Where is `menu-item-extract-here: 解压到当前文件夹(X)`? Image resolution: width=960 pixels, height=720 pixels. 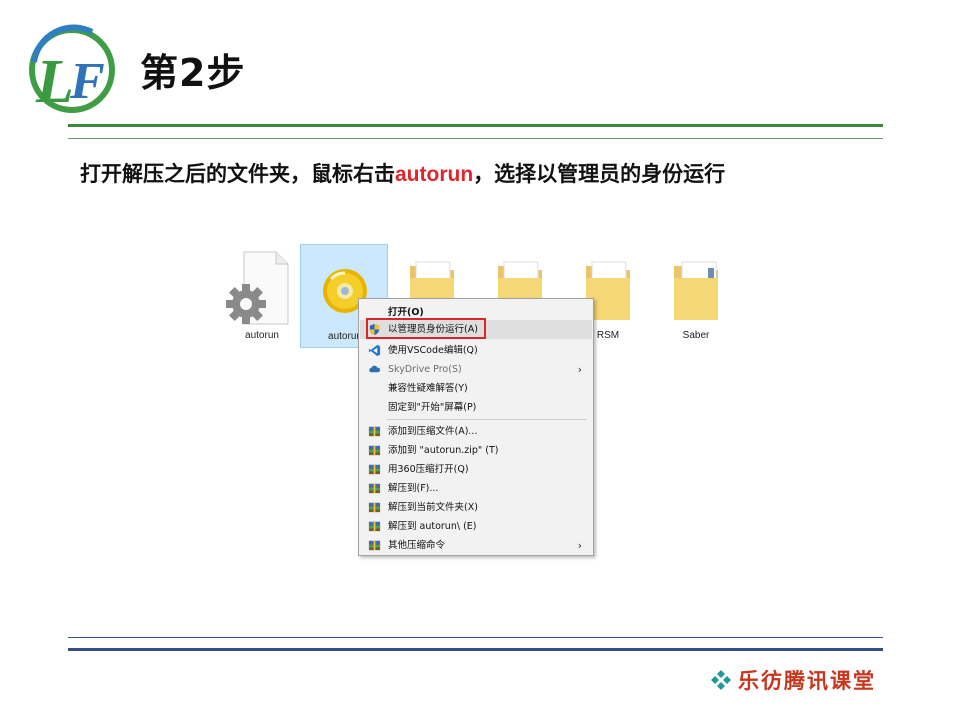 menu-item-extract-here: 解压到当前文件夹(X) is located at coordinates (476, 507).